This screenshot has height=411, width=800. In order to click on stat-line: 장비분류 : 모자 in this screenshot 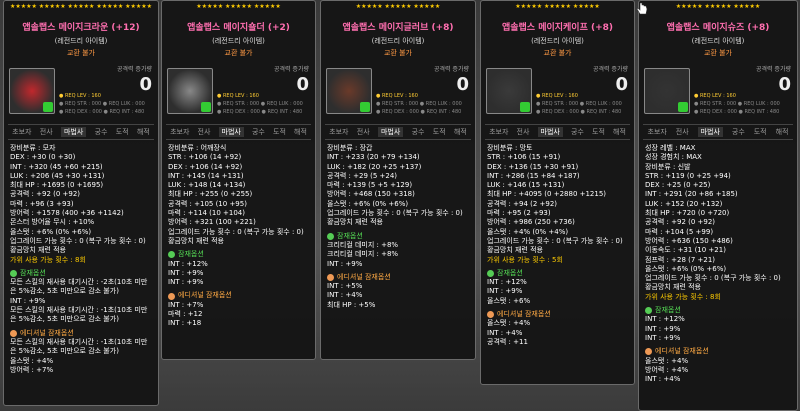, I will do `click(33, 148)`.